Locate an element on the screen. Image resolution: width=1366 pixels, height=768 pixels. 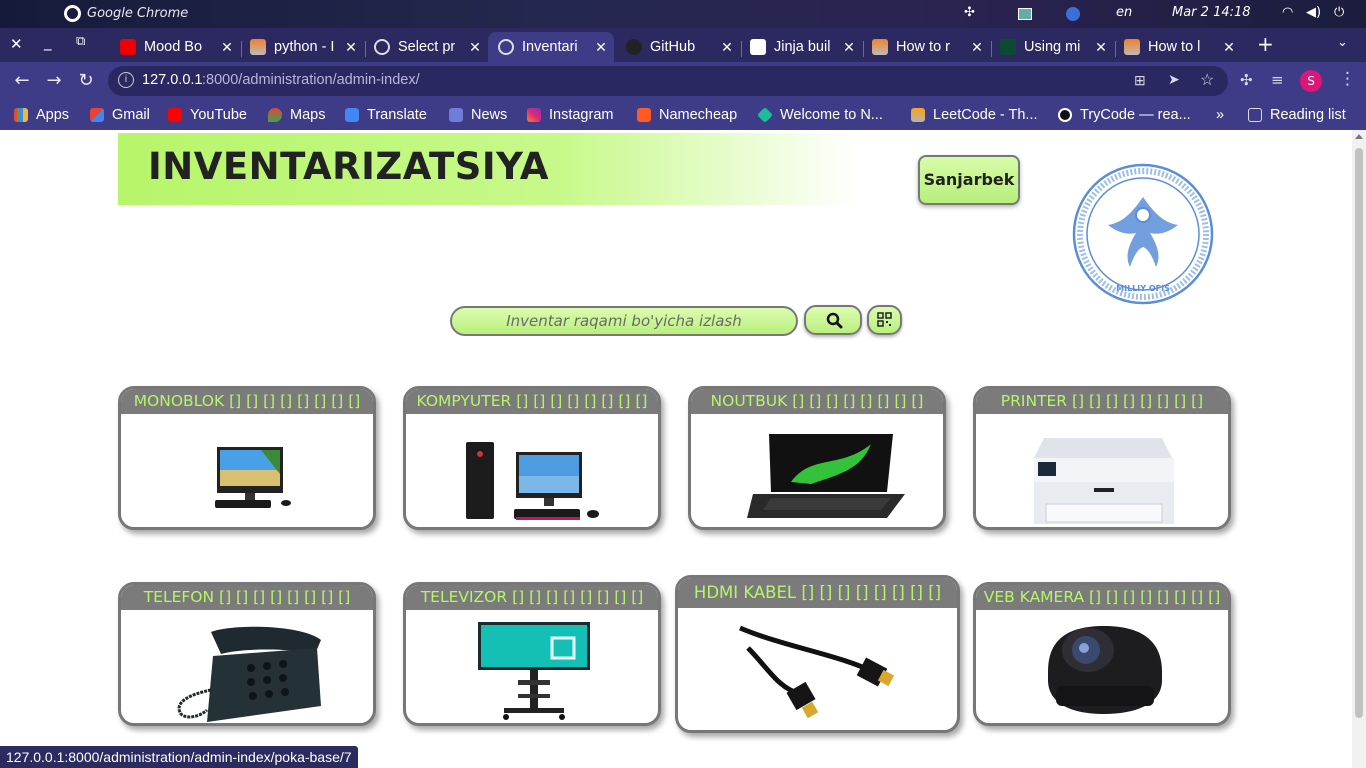
category-card-hdmi-kabel: HDMI KABEL [] [] [] [] [] [] [] [] is located at coordinates (817, 654).